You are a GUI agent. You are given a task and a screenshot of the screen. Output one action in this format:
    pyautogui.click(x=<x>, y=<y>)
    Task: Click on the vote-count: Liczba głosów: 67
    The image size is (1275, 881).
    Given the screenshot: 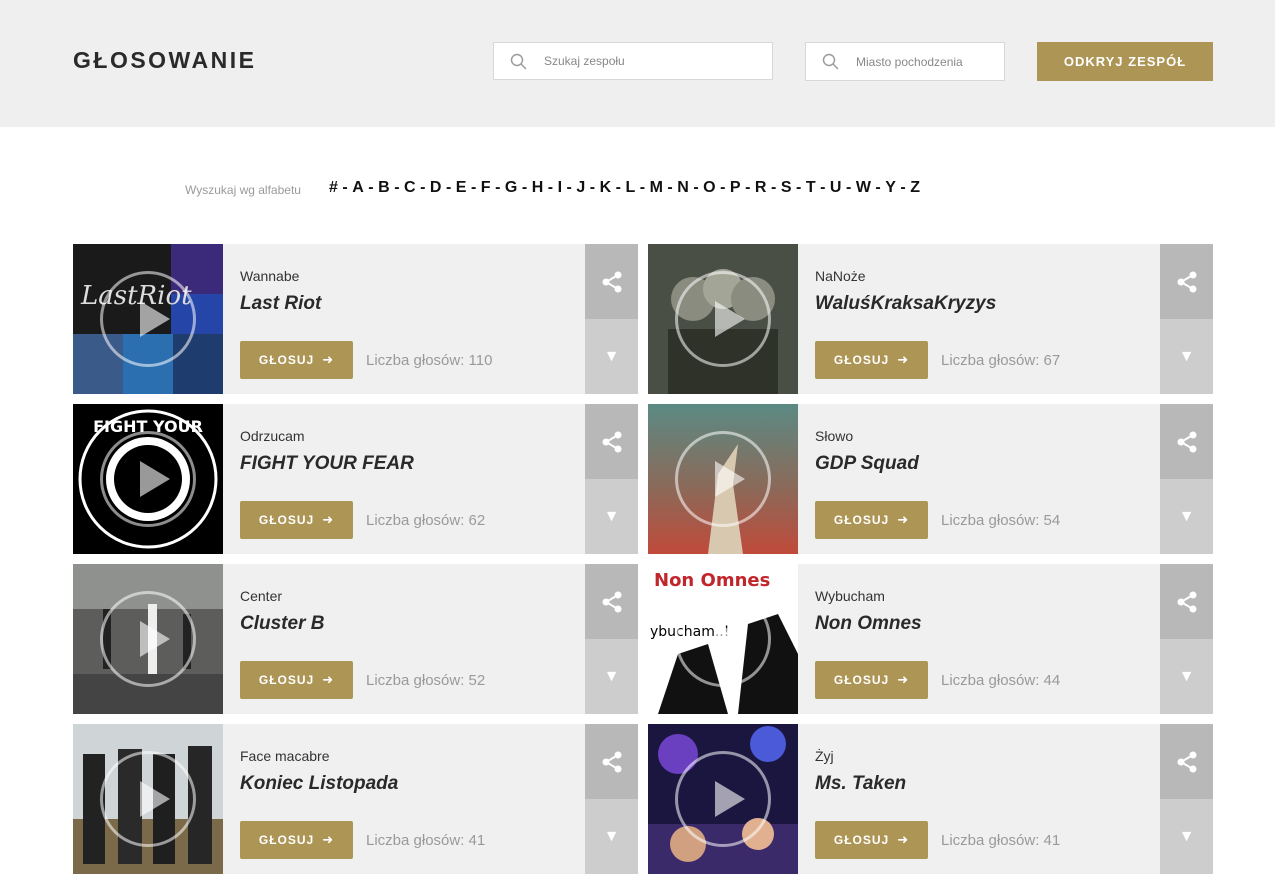 What is the action you would take?
    pyautogui.click(x=1001, y=360)
    